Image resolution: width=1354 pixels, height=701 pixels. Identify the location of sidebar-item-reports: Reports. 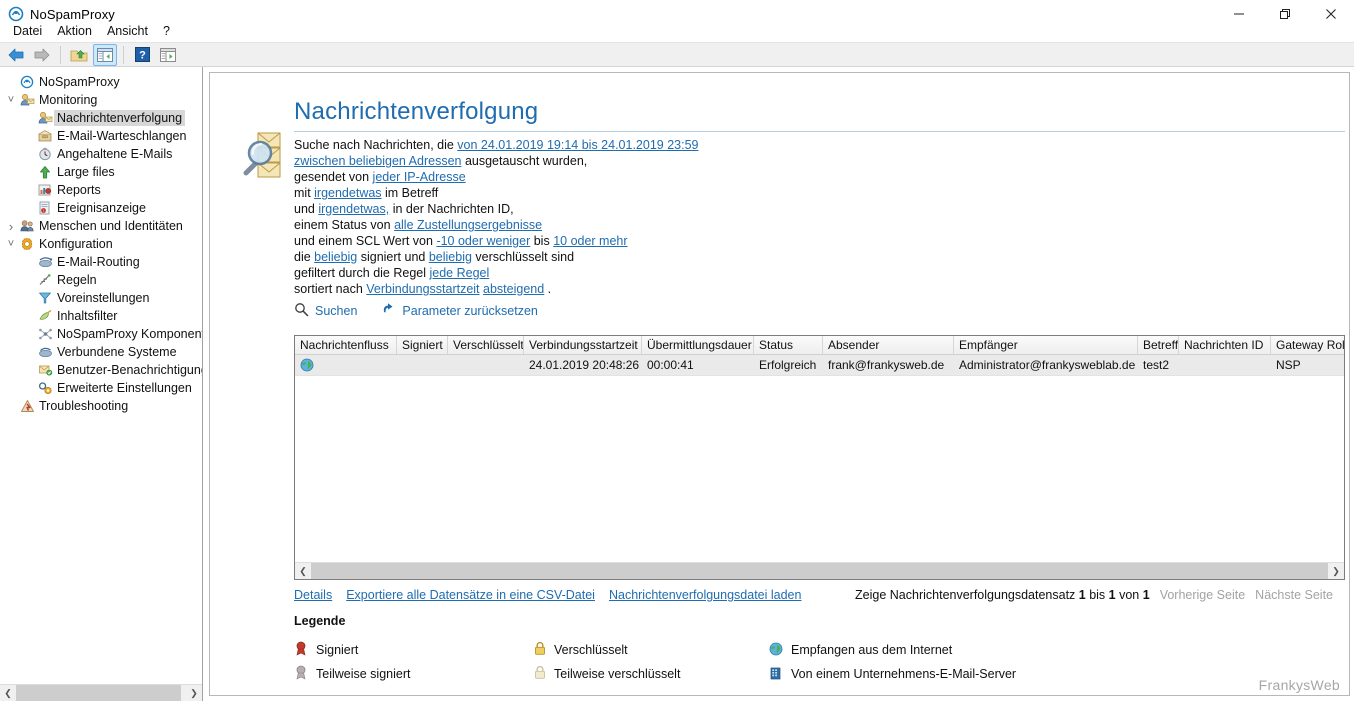
(101, 190).